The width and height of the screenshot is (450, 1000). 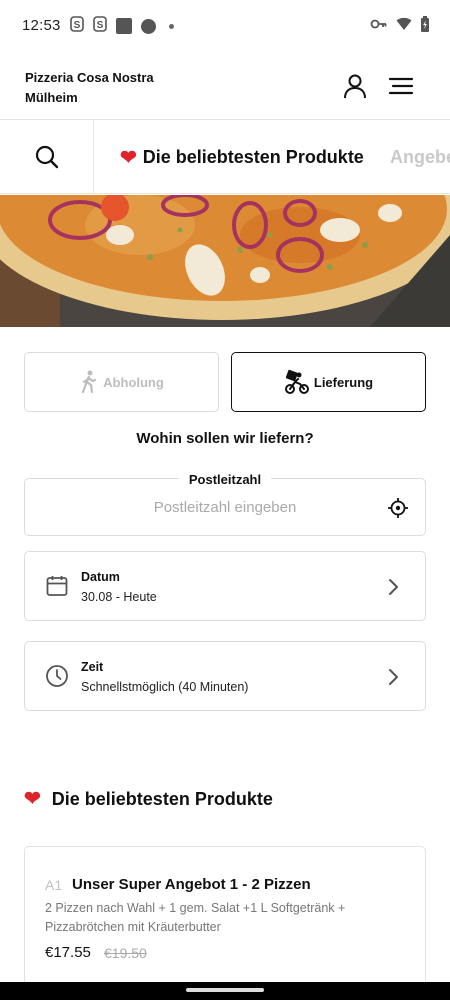 What do you see at coordinates (343, 382) in the screenshot?
I see `delivery-label: Lieferung` at bounding box center [343, 382].